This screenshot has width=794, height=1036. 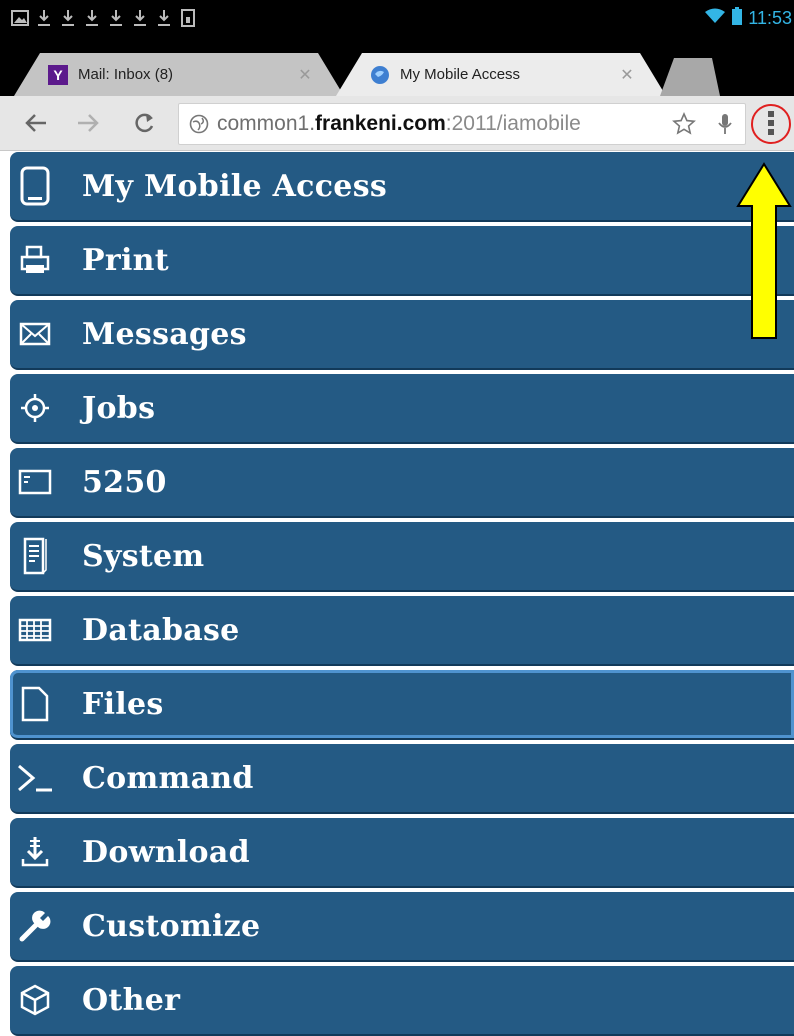 I want to click on menu-item-jobs: Jobs, so click(x=402, y=409).